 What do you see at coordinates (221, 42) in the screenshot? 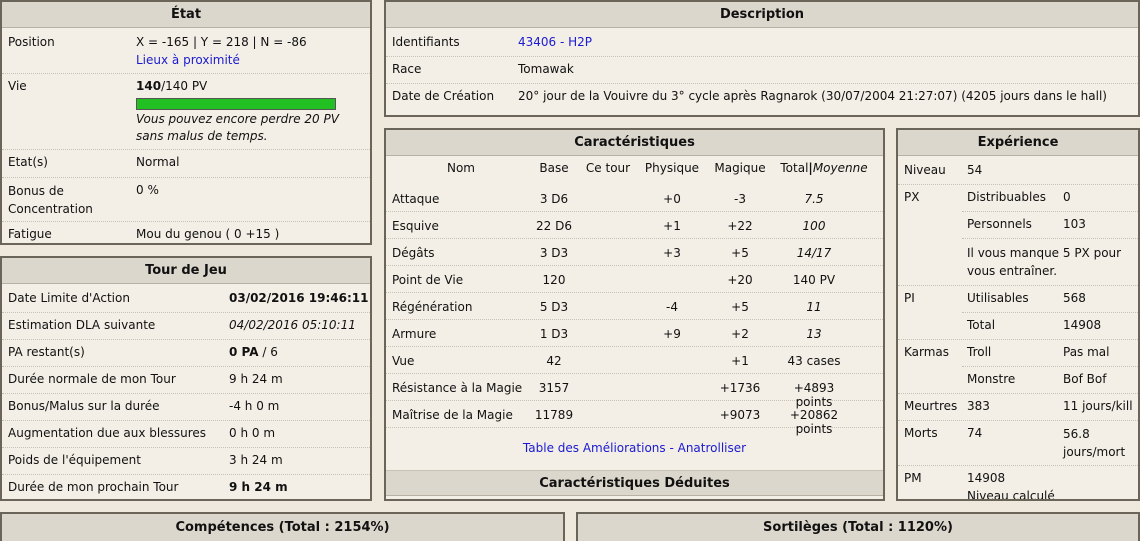
I see `position-value: X = -165 | Y = 218 | N = -86` at bounding box center [221, 42].